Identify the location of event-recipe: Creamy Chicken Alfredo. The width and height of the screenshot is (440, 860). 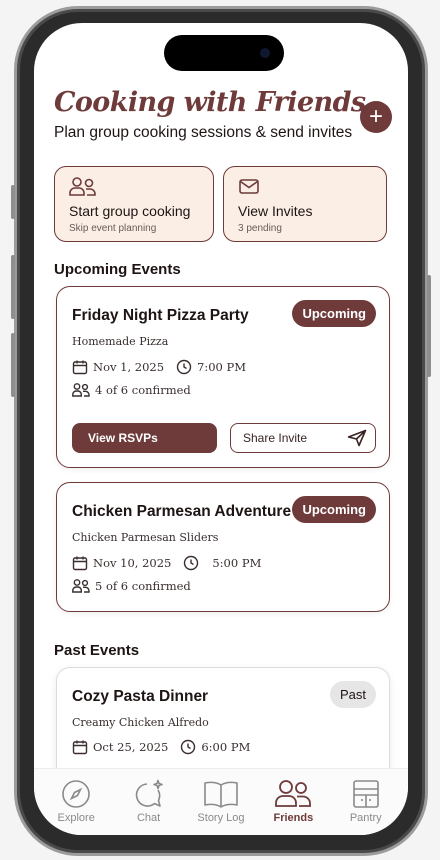
(140, 722).